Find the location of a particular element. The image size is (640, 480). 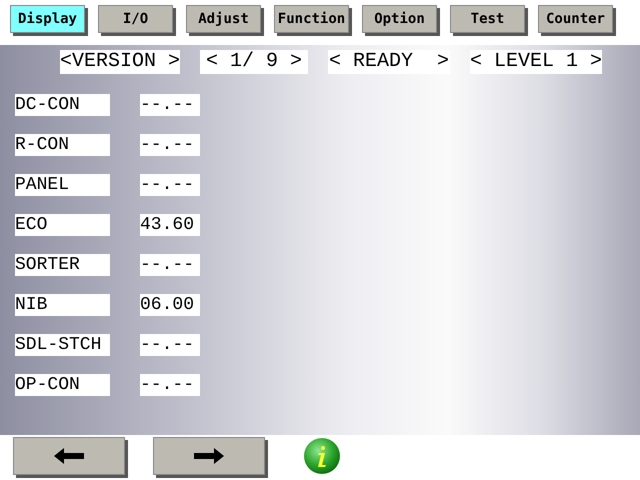

tab: Function is located at coordinates (311, 19).